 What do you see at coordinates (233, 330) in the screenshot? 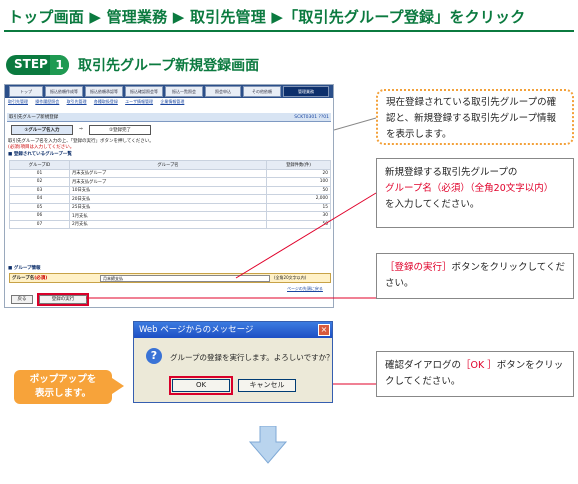
I see `dialog-title: Web ページからのメッセージ` at bounding box center [233, 330].